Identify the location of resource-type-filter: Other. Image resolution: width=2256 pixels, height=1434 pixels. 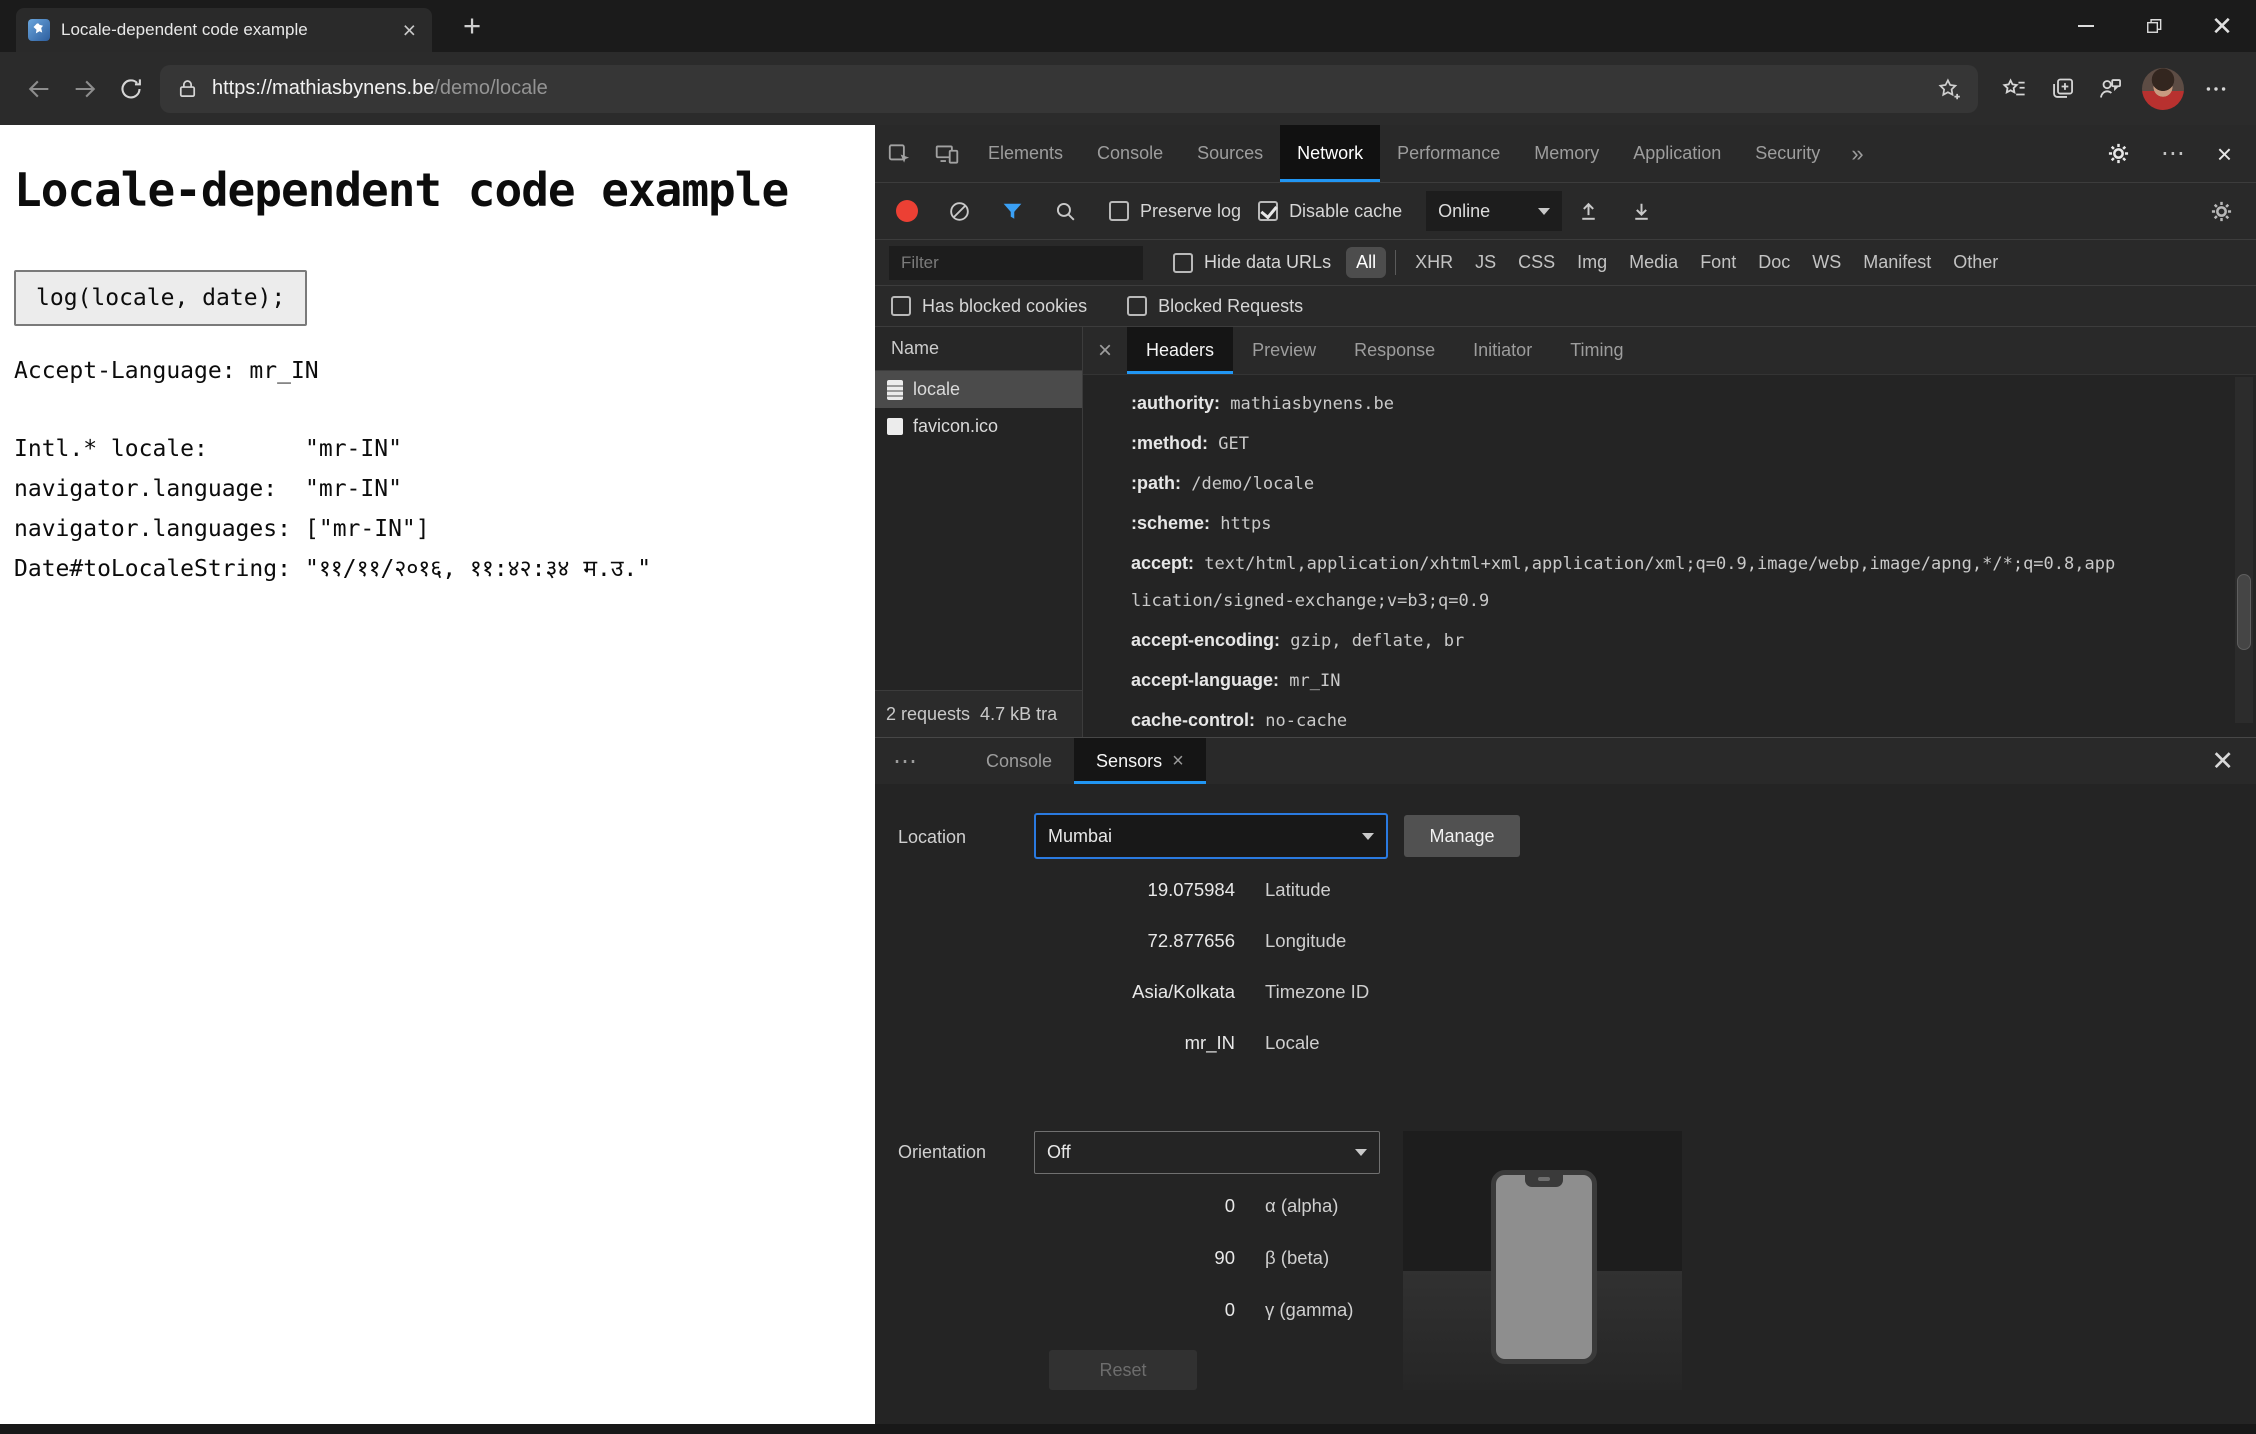
(1975, 262).